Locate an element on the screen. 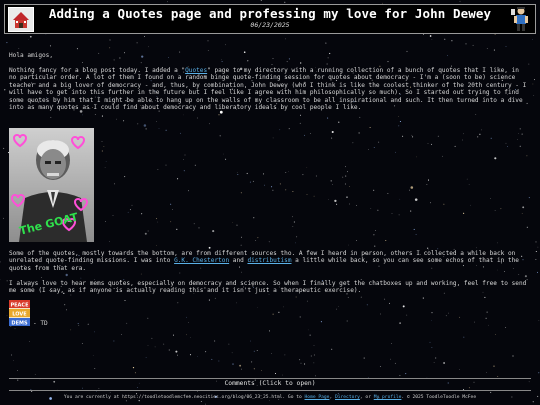 The height and width of the screenshot is (405, 540). footer-directory-link: Directory is located at coordinates (347, 397).